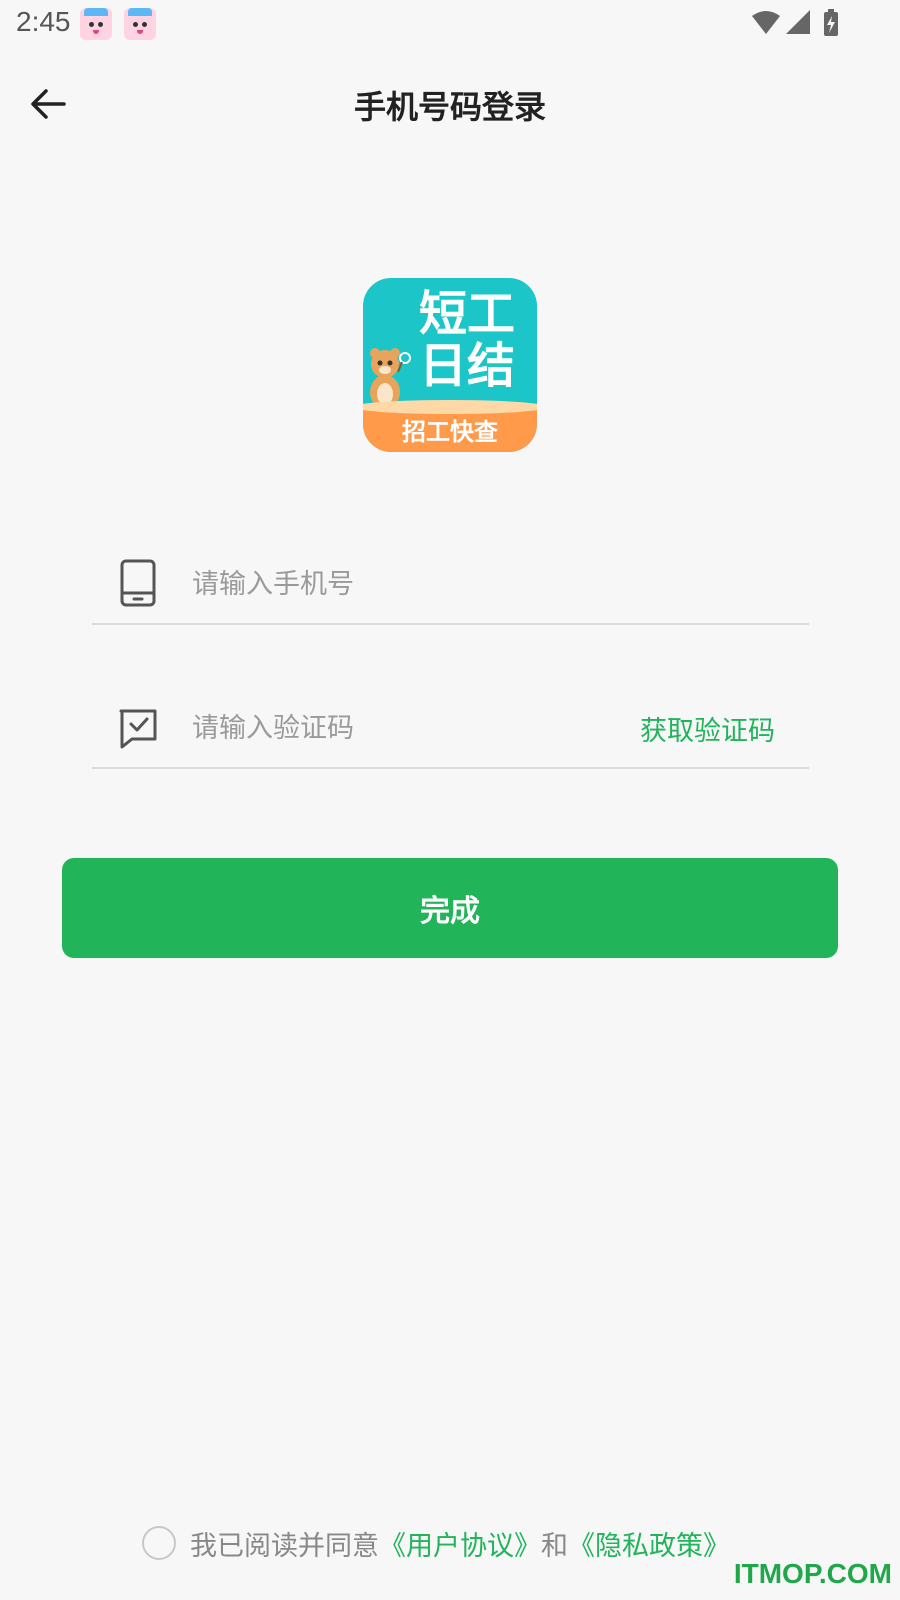  I want to click on wifi-icon, so click(766, 22).